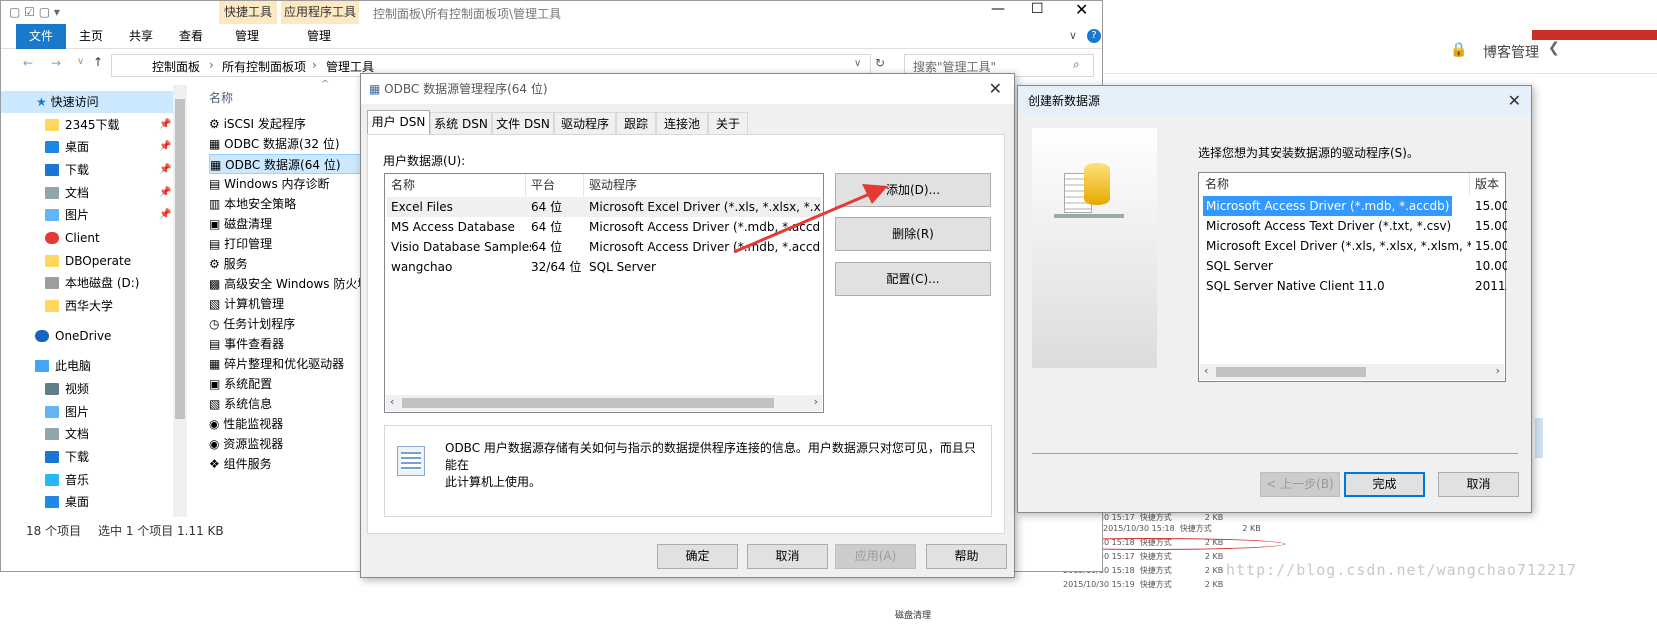 The height and width of the screenshot is (624, 1657). What do you see at coordinates (461, 123) in the screenshot?
I see `tab-system-dsn: 系统 DSN` at bounding box center [461, 123].